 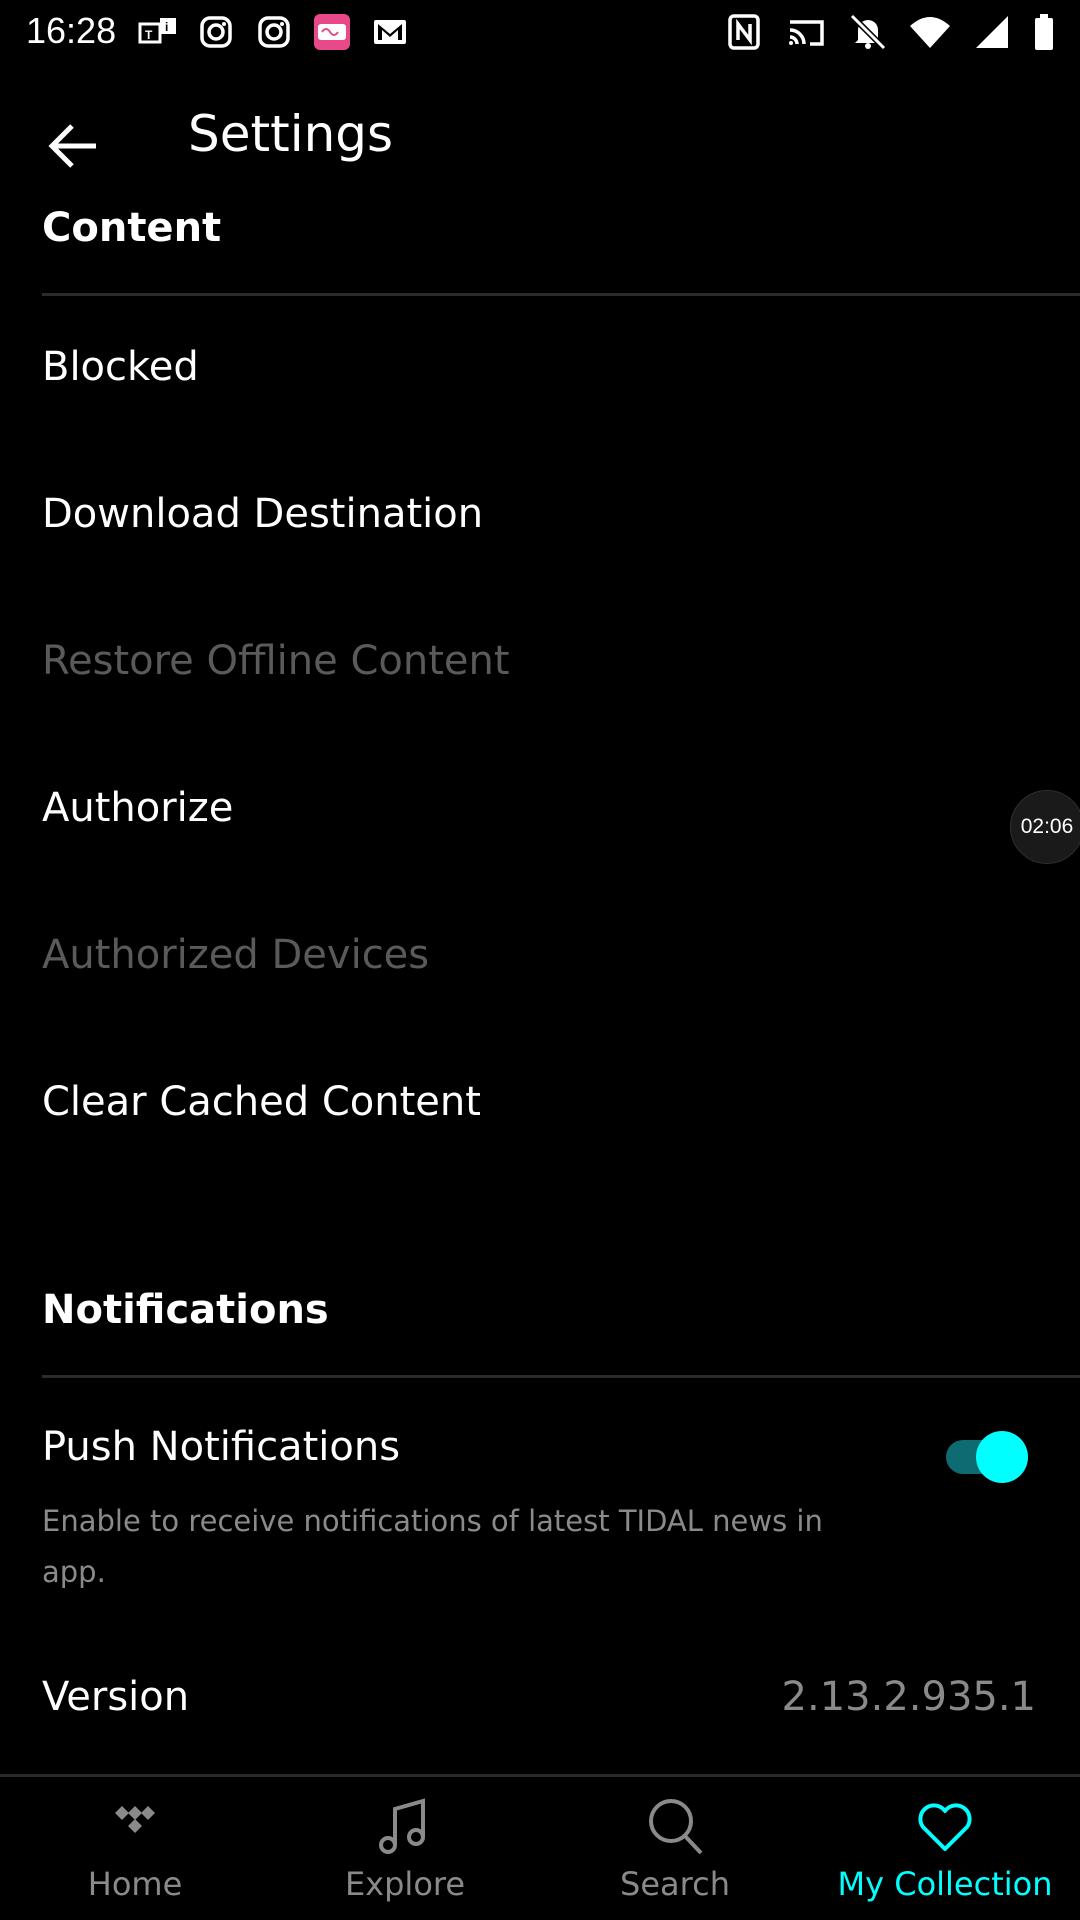 What do you see at coordinates (868, 32) in the screenshot?
I see `bell-muted-icon` at bounding box center [868, 32].